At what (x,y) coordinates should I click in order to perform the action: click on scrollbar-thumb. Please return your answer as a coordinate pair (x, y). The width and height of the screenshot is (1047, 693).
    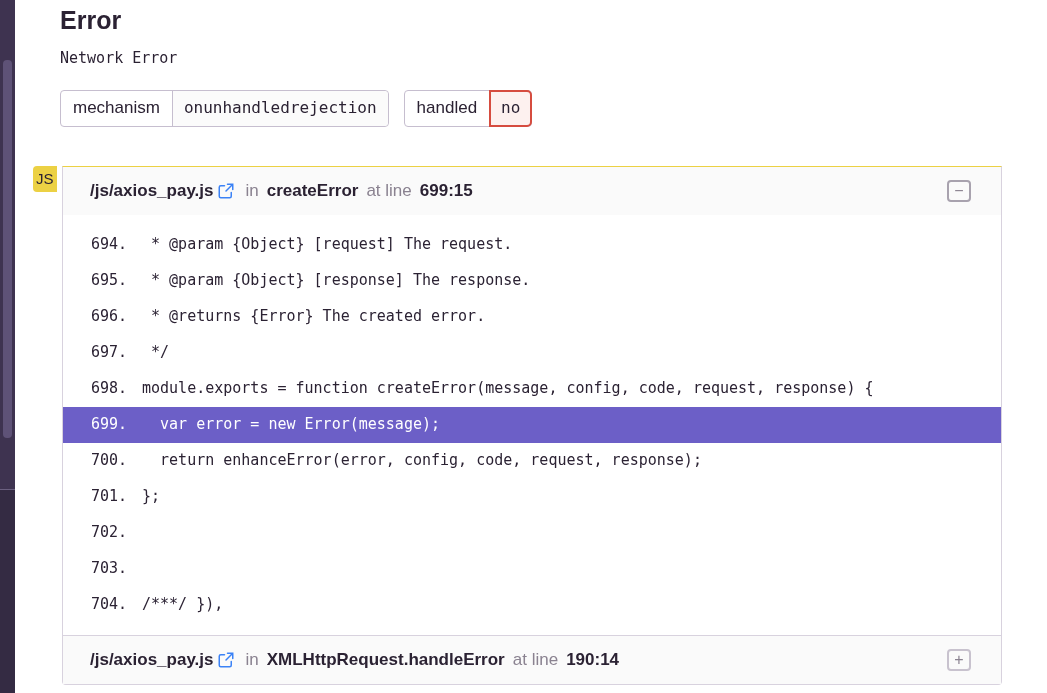
    Looking at the image, I should click on (7, 249).